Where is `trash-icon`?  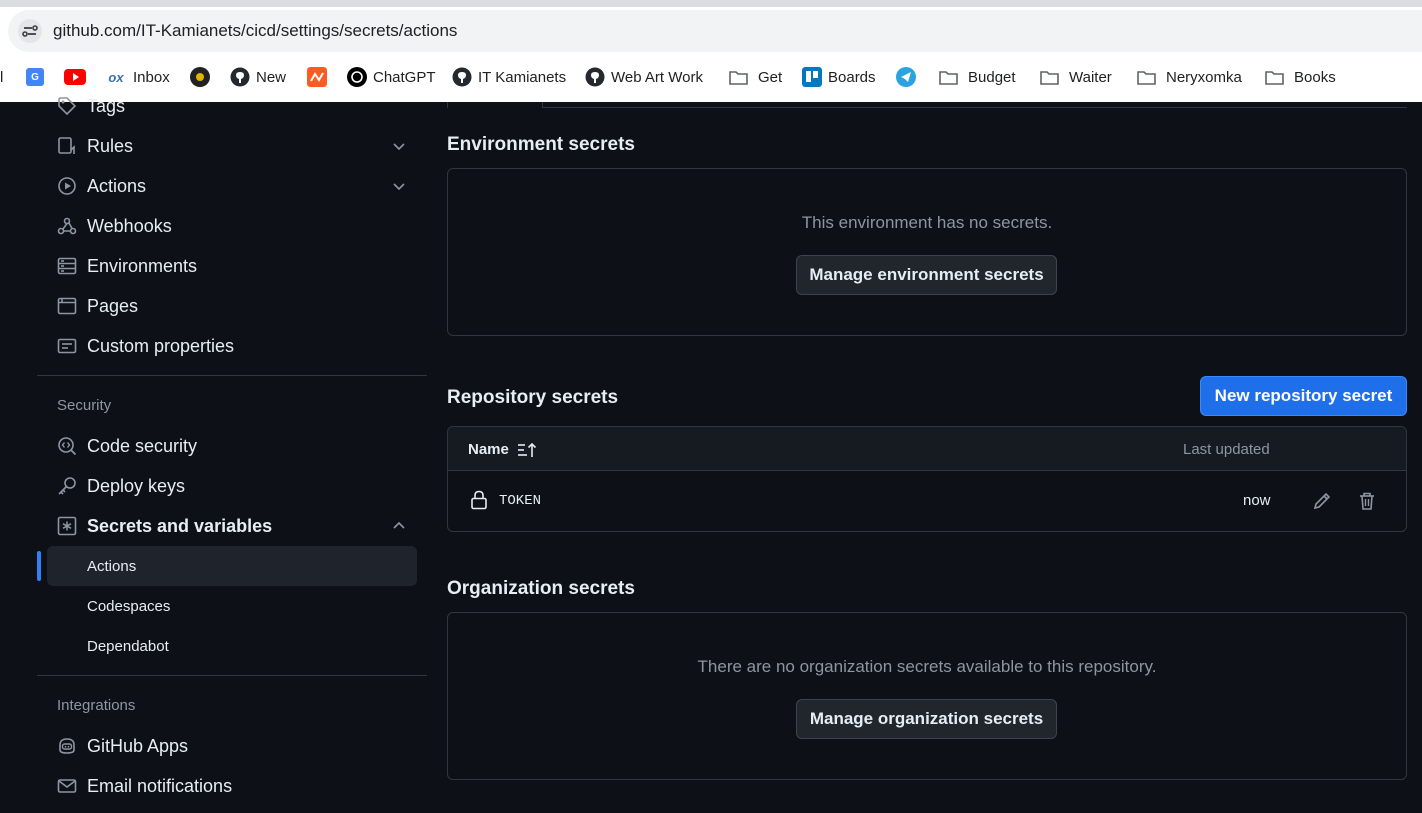 trash-icon is located at coordinates (1367, 501).